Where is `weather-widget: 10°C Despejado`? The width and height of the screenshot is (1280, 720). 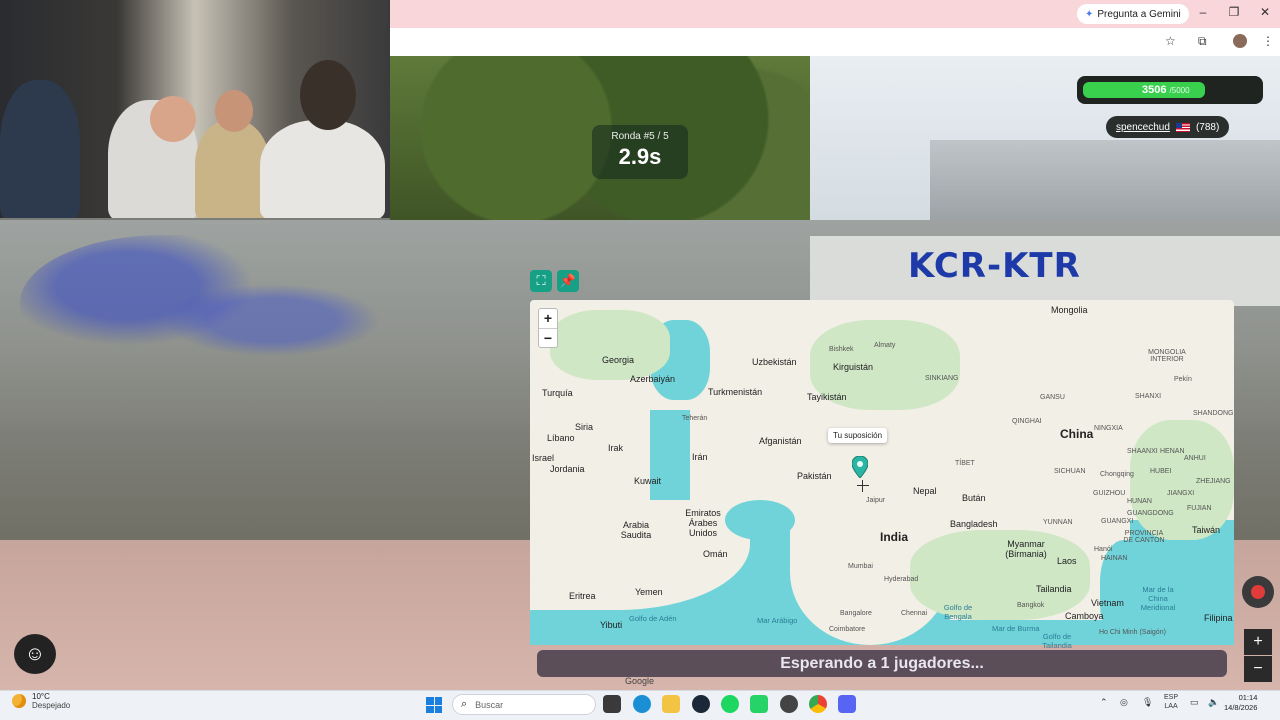 weather-widget: 10°C Despejado is located at coordinates (41, 701).